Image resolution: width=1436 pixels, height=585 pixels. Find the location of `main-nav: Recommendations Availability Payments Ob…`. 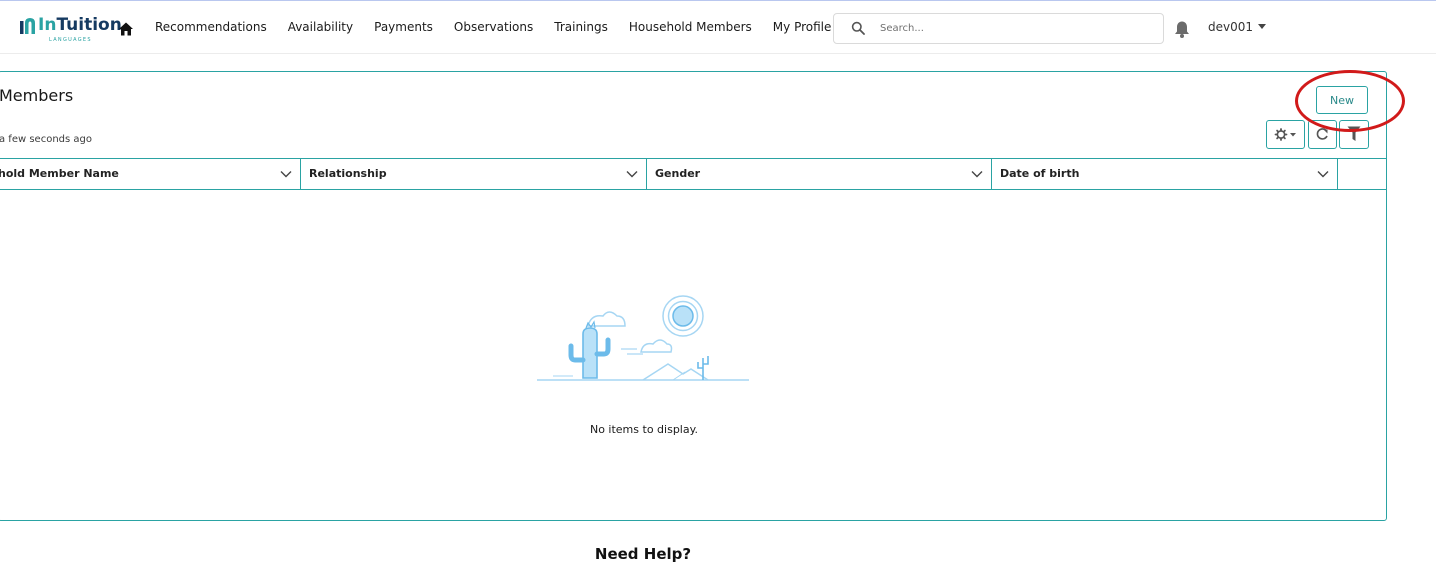

main-nav: Recommendations Availability Payments Ob… is located at coordinates (503, 27).